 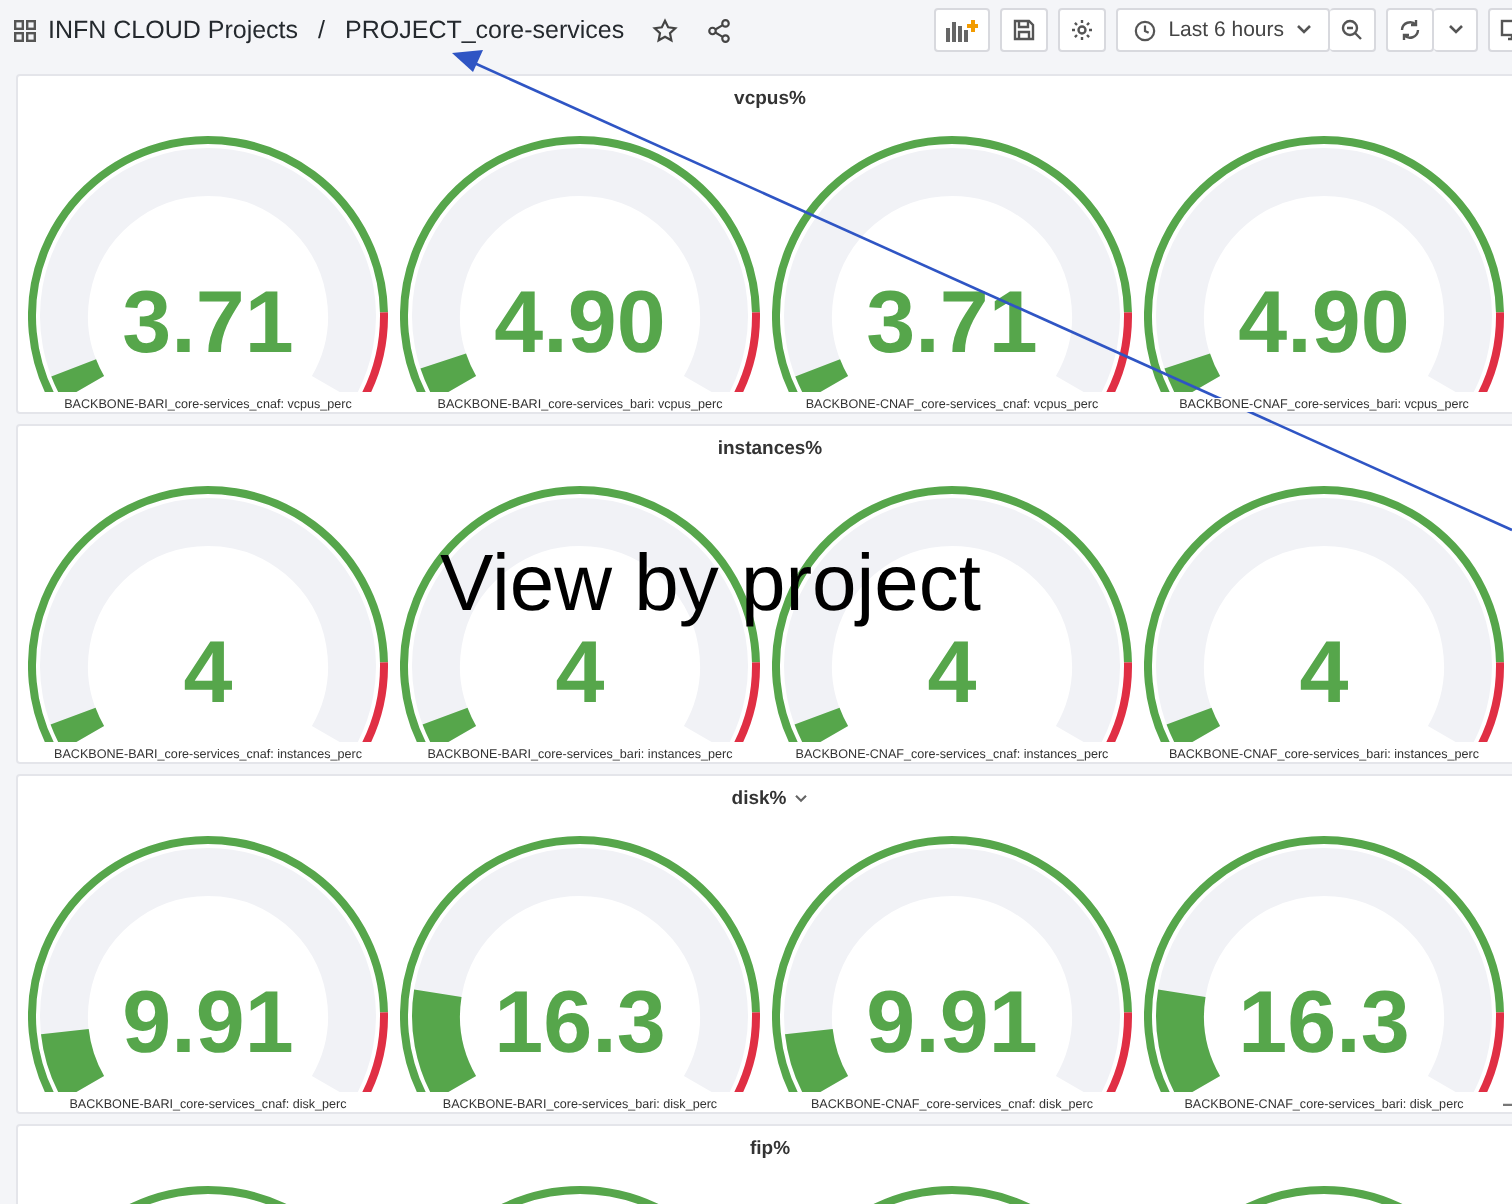 What do you see at coordinates (770, 98) in the screenshot?
I see `panel-title: vcpus%` at bounding box center [770, 98].